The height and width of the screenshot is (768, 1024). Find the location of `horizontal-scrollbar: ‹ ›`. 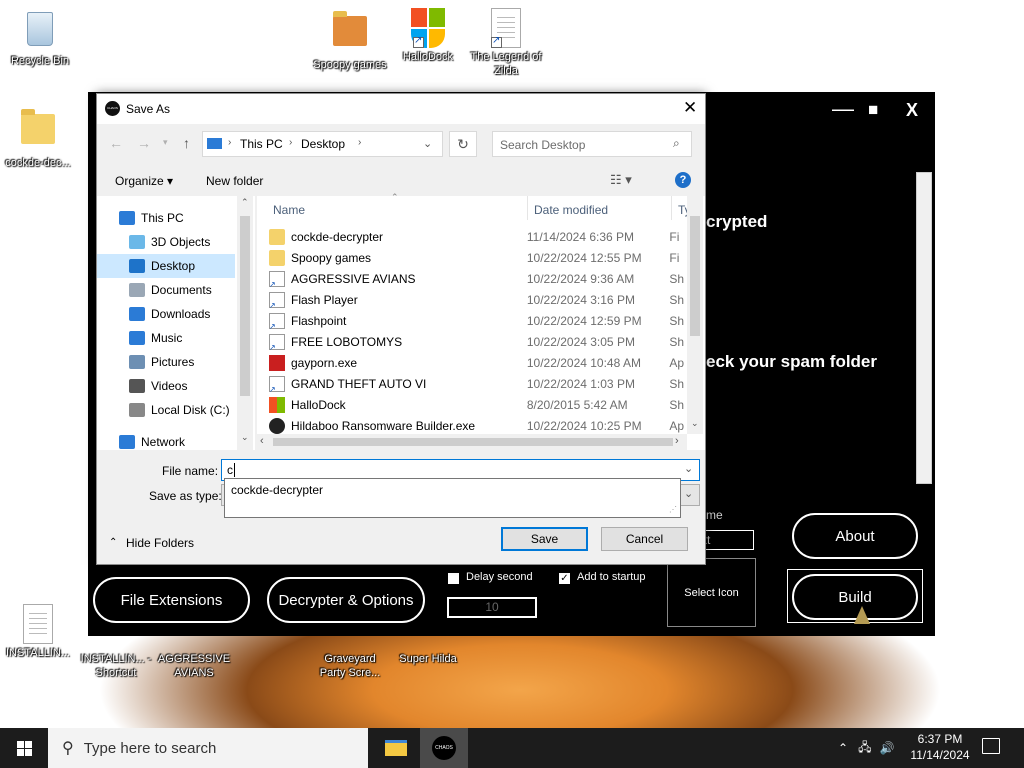

horizontal-scrollbar: ‹ › is located at coordinates (472, 442).